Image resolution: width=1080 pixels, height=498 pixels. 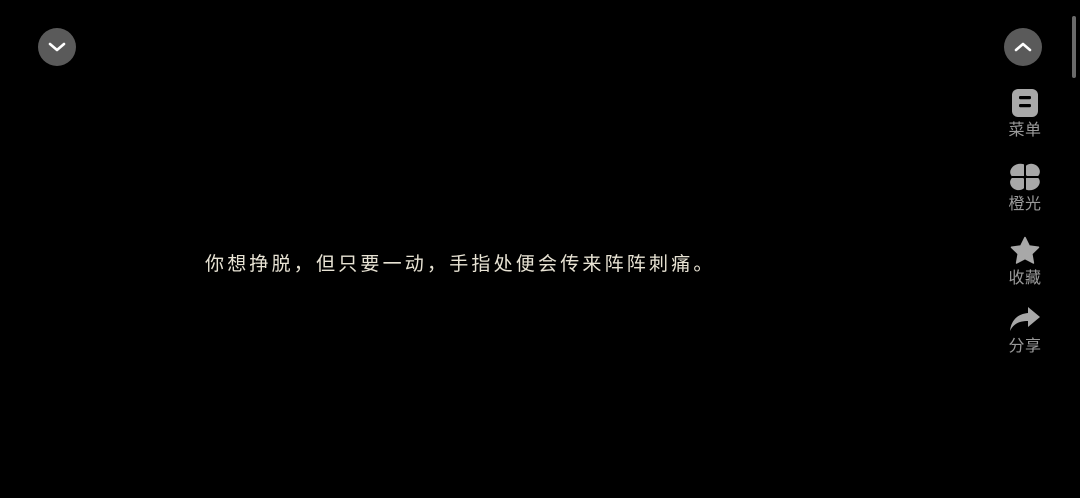 I want to click on chevron-down-icon, so click(x=57, y=47).